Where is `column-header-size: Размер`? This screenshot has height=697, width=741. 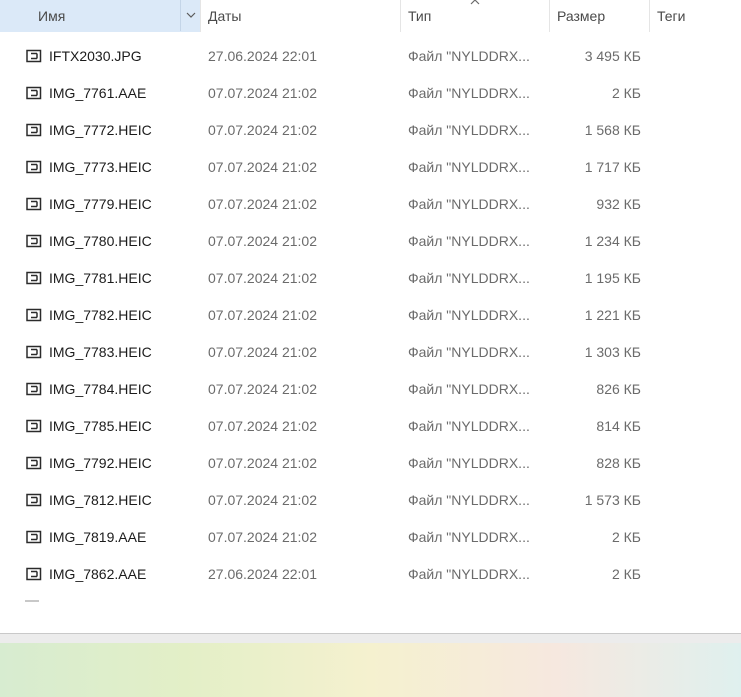 column-header-size: Размер is located at coordinates (599, 16).